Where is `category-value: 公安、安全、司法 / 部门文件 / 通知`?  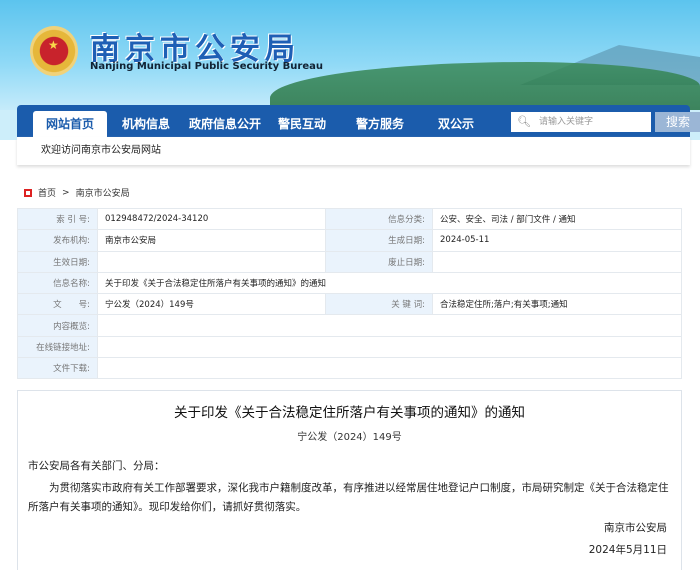
category-value: 公安、安全、司法 / 部门文件 / 通知 is located at coordinates (557, 219).